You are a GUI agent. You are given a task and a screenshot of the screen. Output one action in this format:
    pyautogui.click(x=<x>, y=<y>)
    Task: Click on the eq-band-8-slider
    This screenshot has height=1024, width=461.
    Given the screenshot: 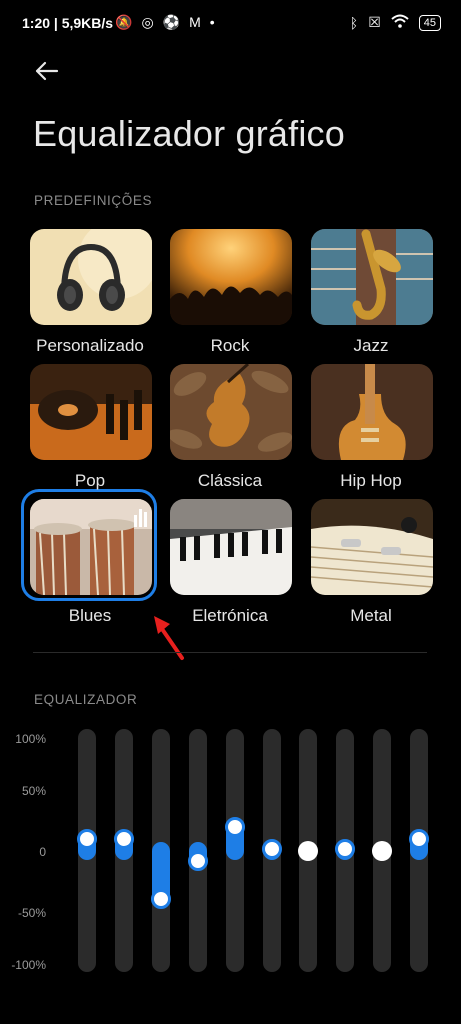 What is the action you would take?
    pyautogui.click(x=345, y=850)
    